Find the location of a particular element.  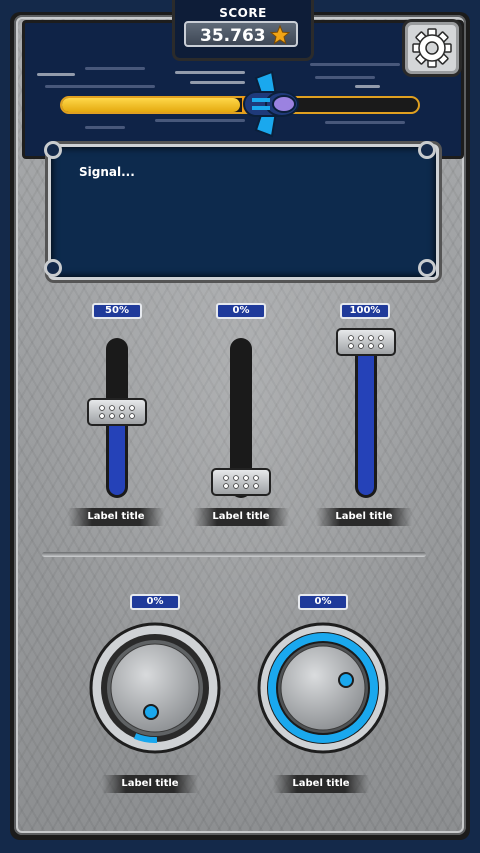

score-value: 35.763 is located at coordinates (233, 36).